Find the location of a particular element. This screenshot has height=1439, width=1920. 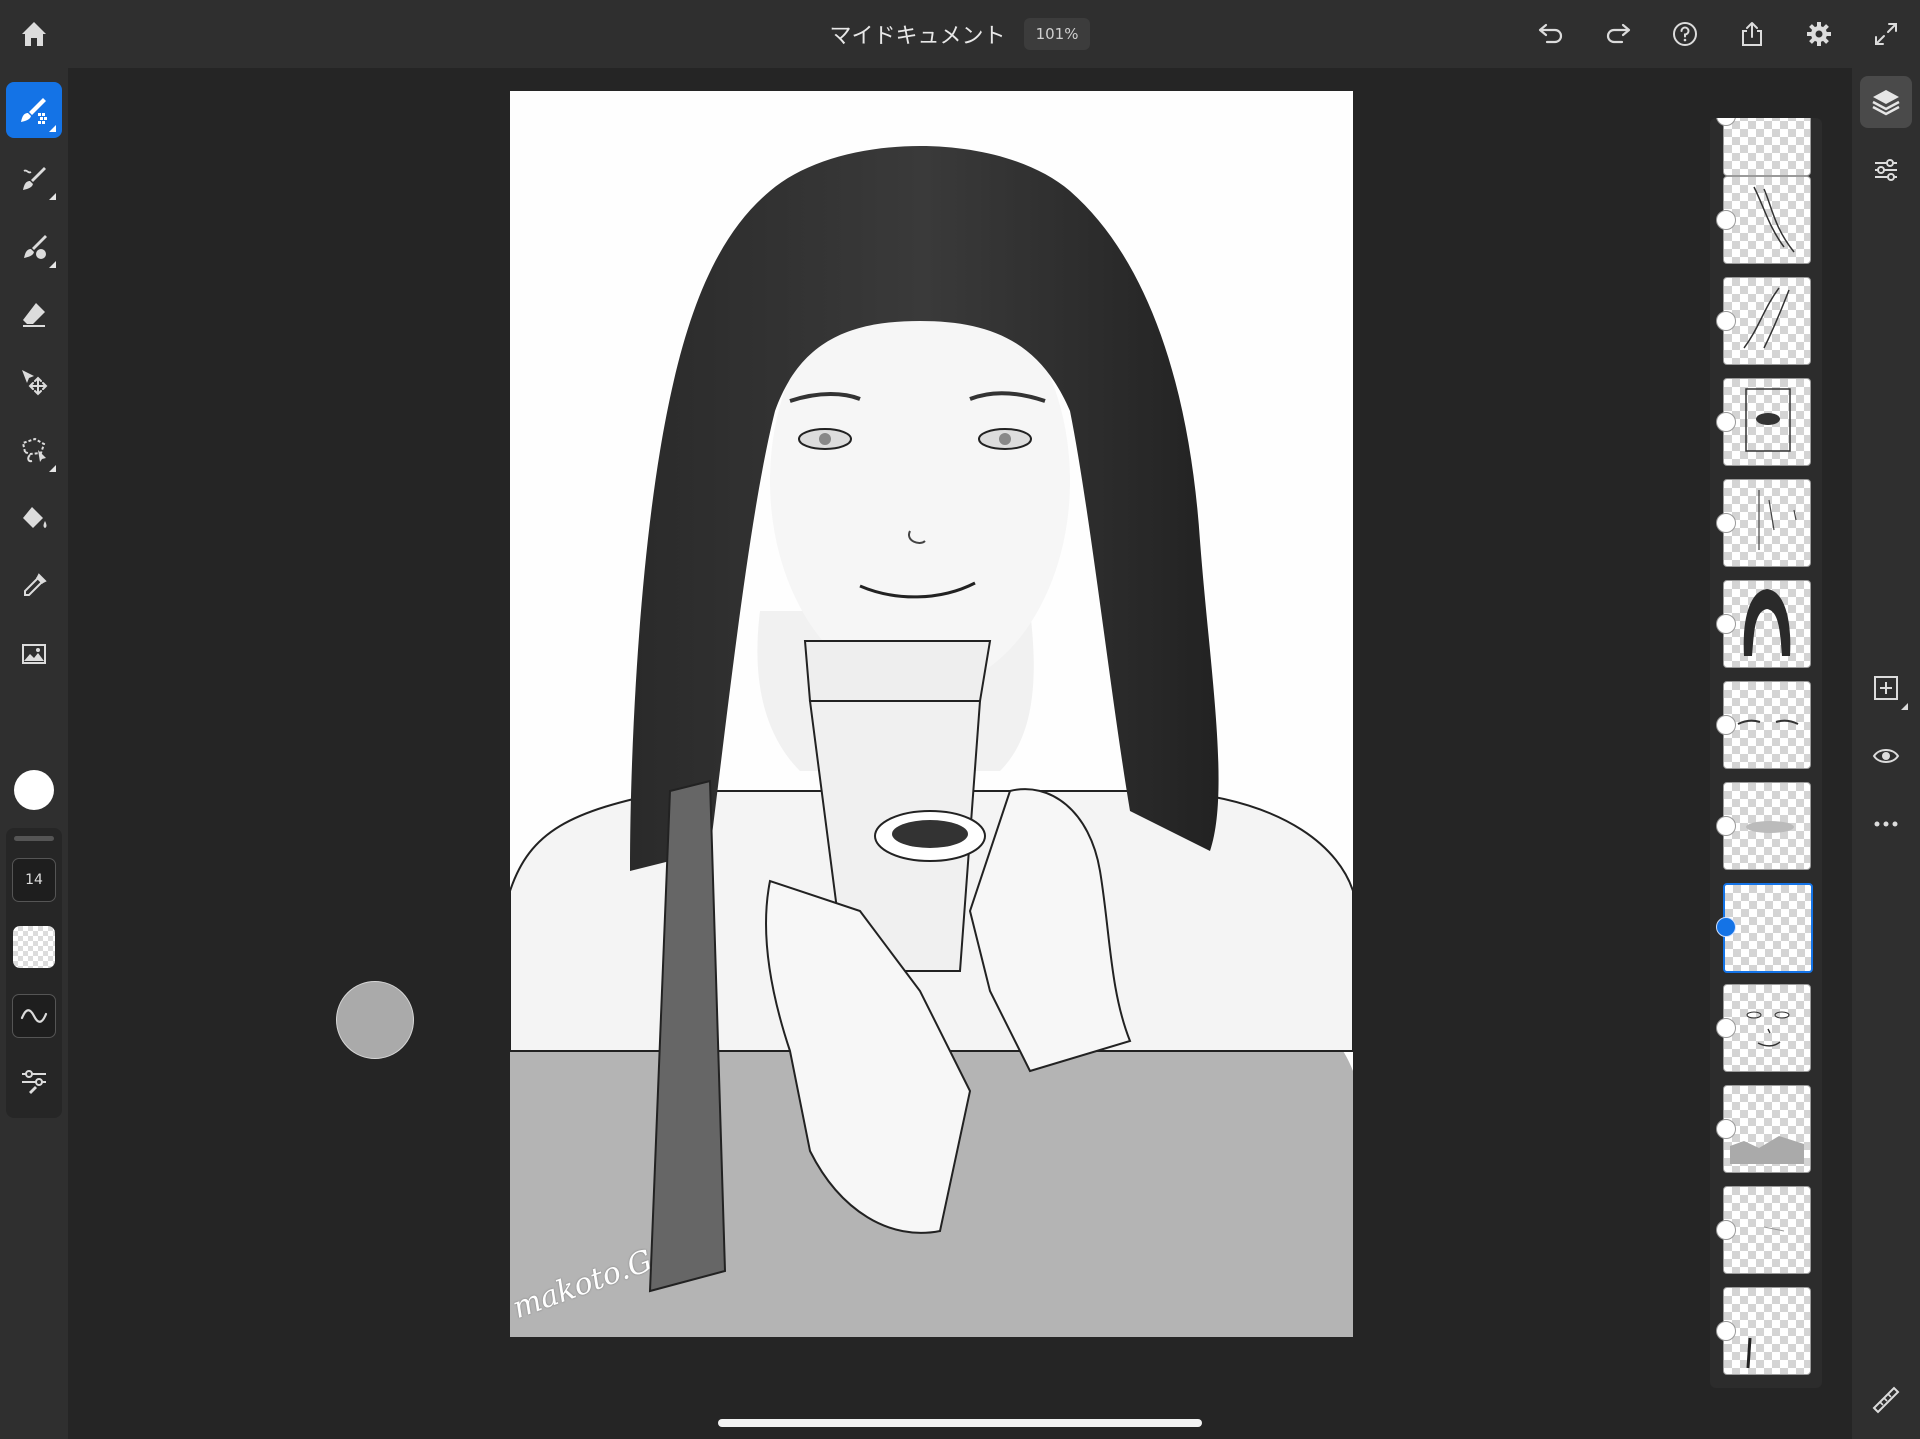

pixel-brush-tool is located at coordinates (34, 110).